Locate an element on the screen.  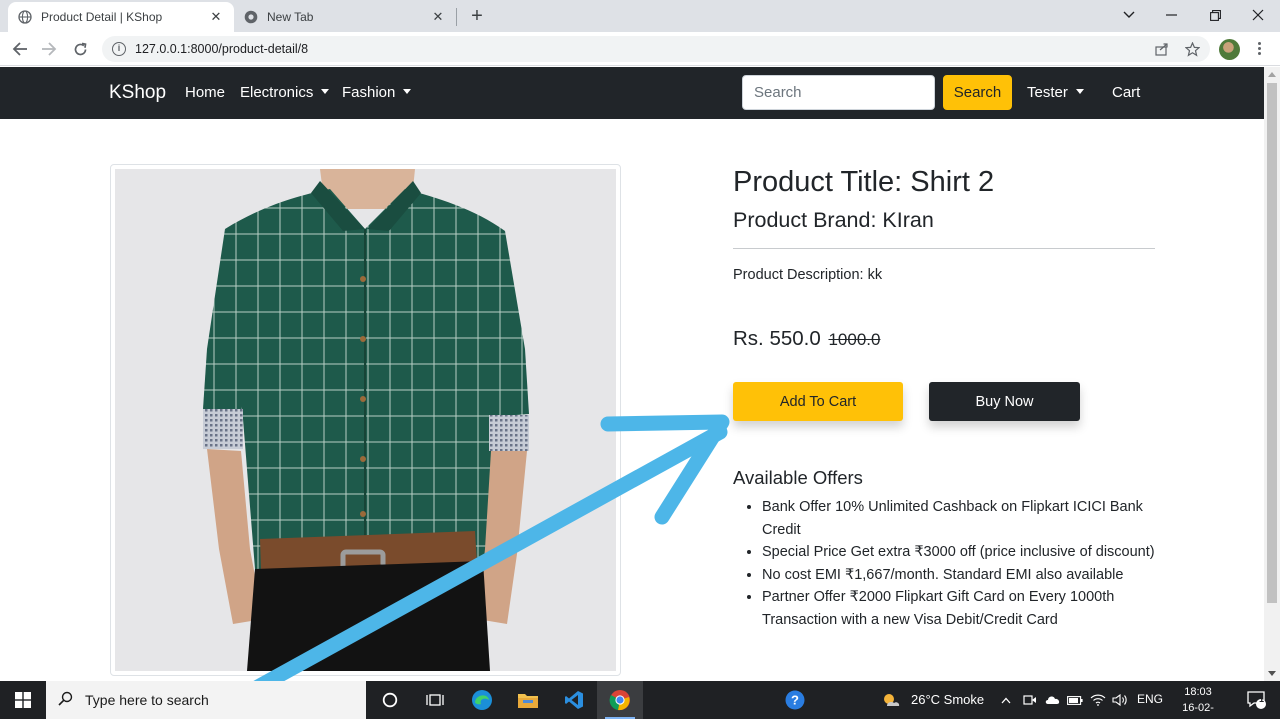
edge-icon is located at coordinates (482, 700).